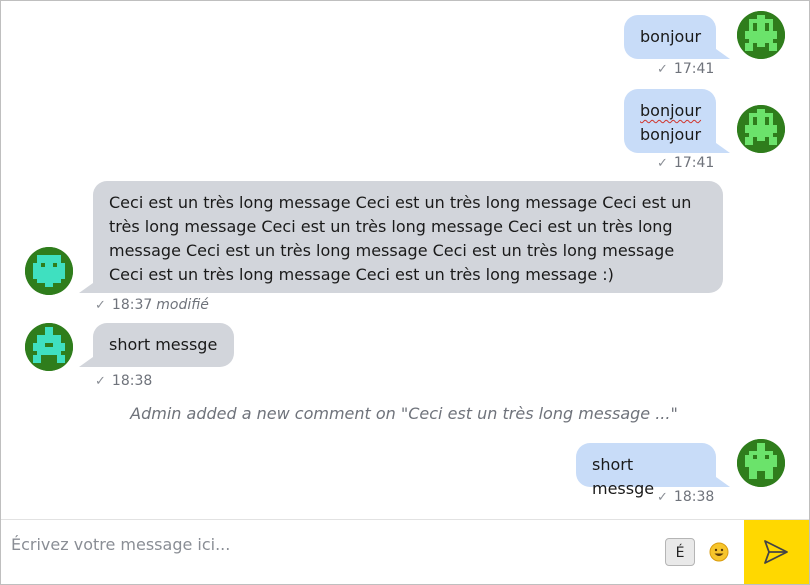 This screenshot has width=810, height=585. I want to click on message-text: bonjour, so click(671, 36).